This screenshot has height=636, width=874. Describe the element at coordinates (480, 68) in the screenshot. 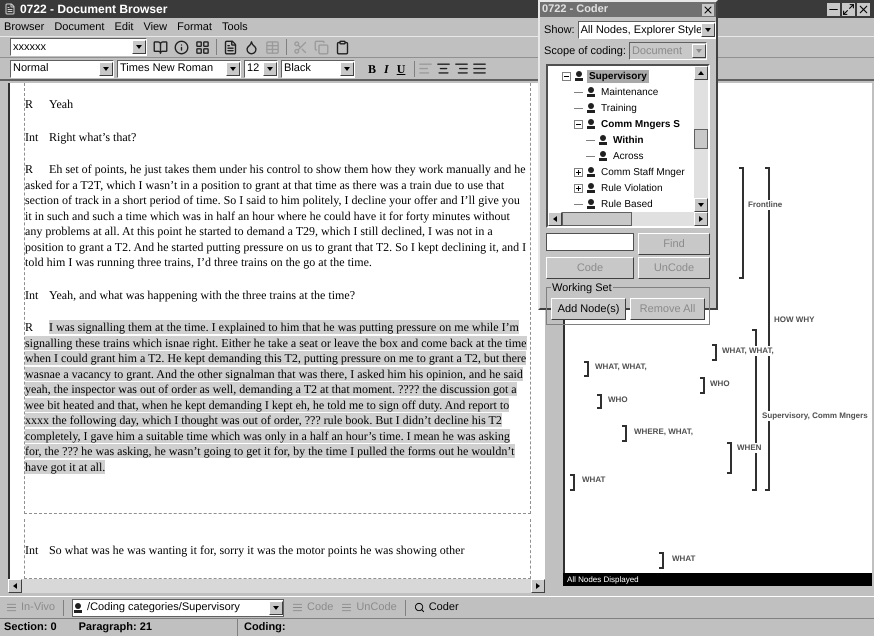

I see `justify-icon` at that location.